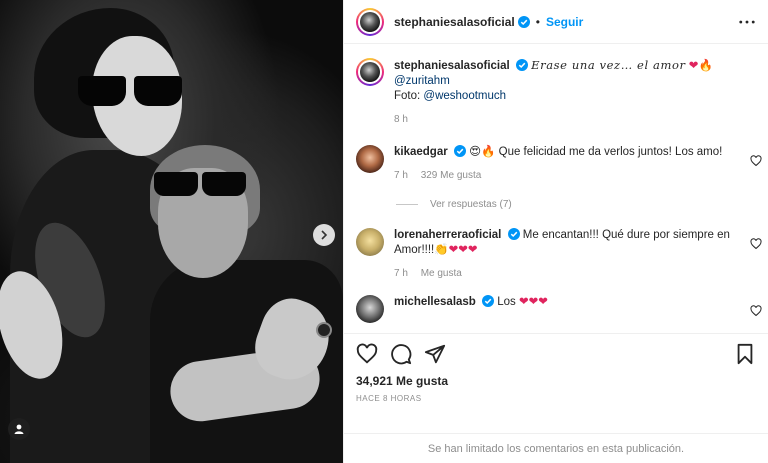 The width and height of the screenshot is (768, 463). Describe the element at coordinates (435, 302) in the screenshot. I see `comment-username: michellesalasb` at that location.